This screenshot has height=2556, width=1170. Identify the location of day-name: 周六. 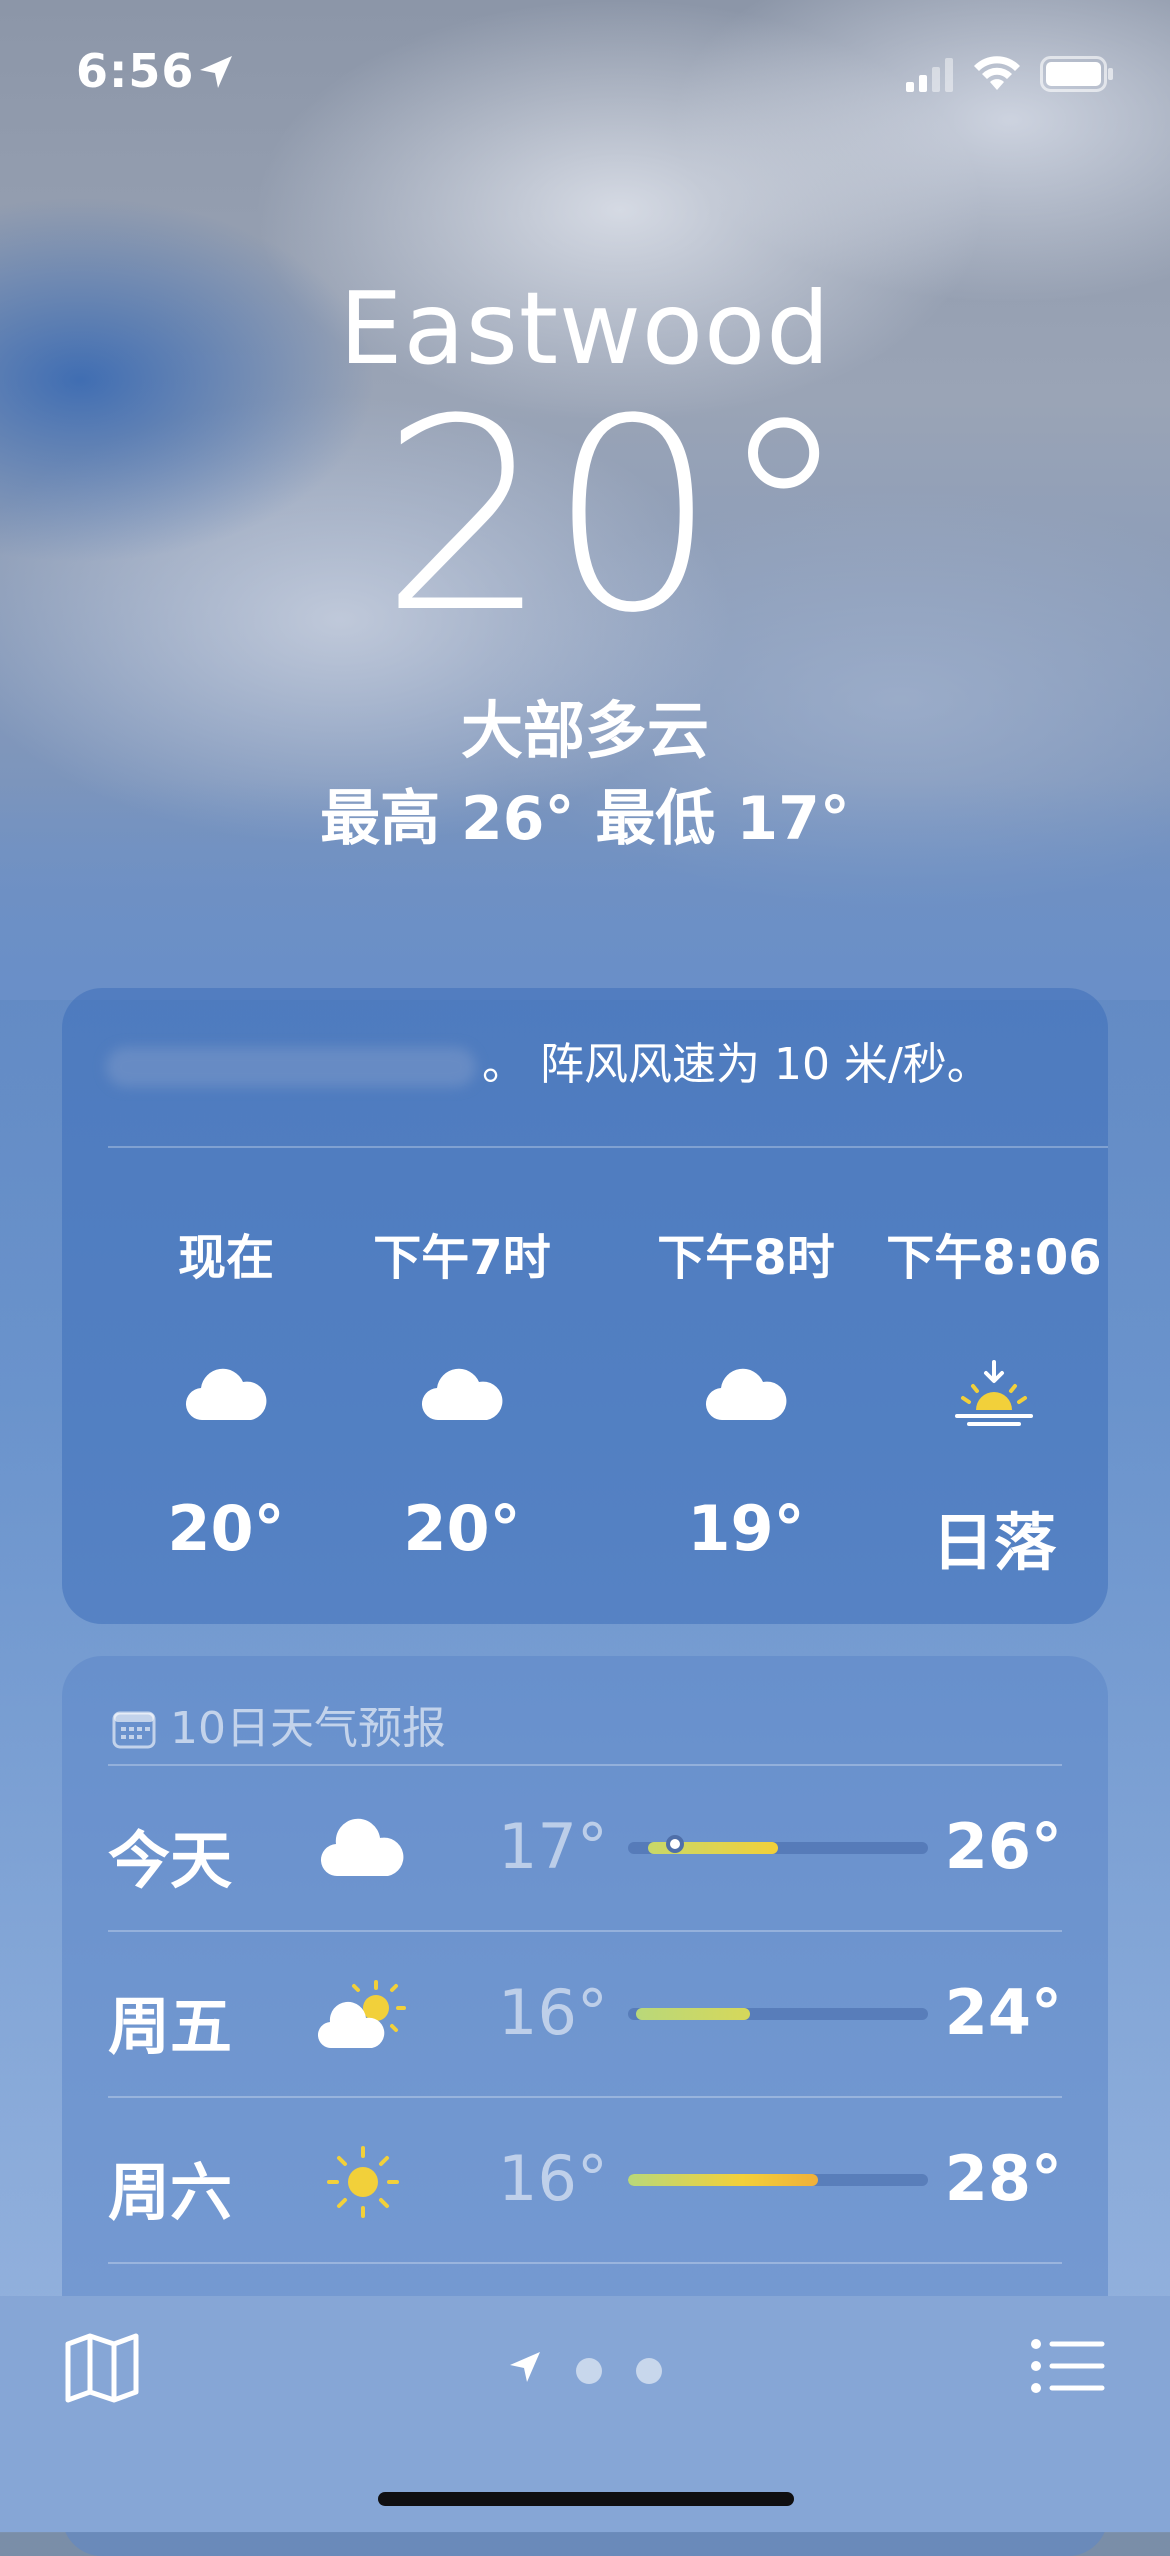
(170, 2192).